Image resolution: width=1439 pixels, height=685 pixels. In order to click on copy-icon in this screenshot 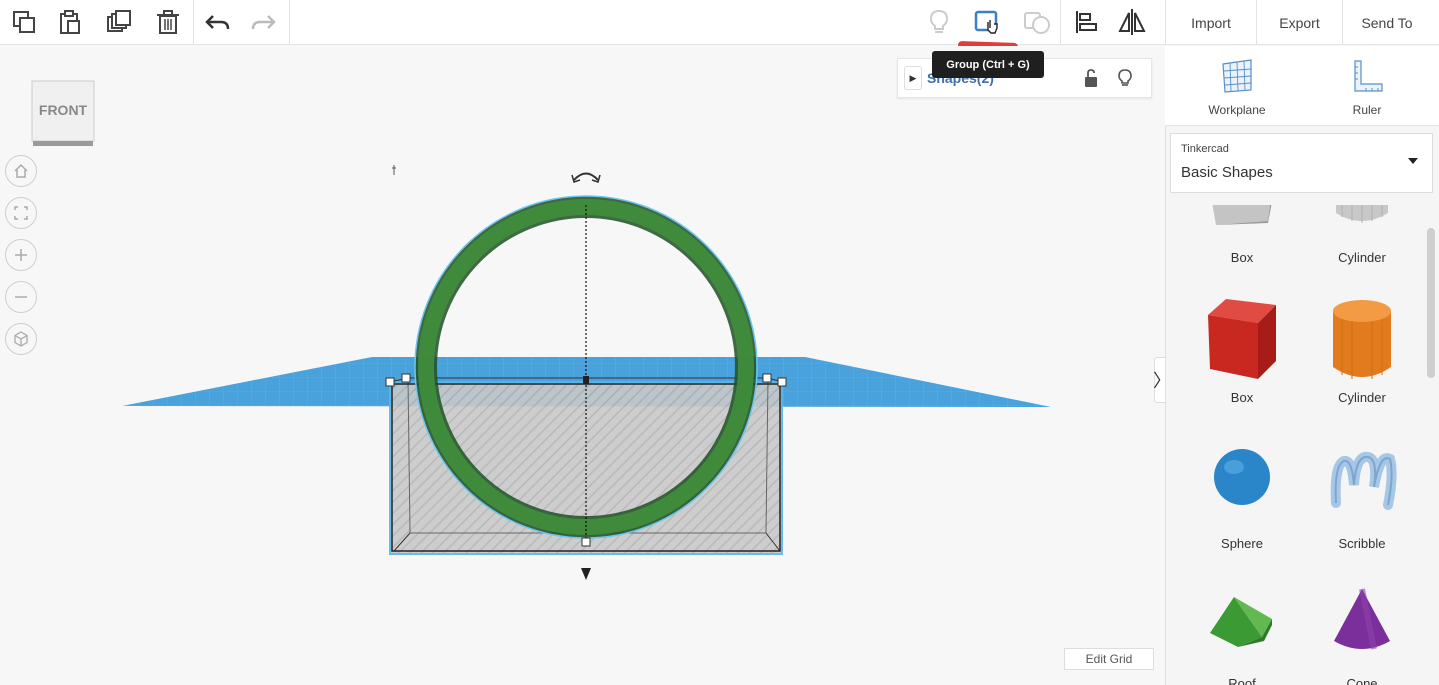, I will do `click(24, 22)`.